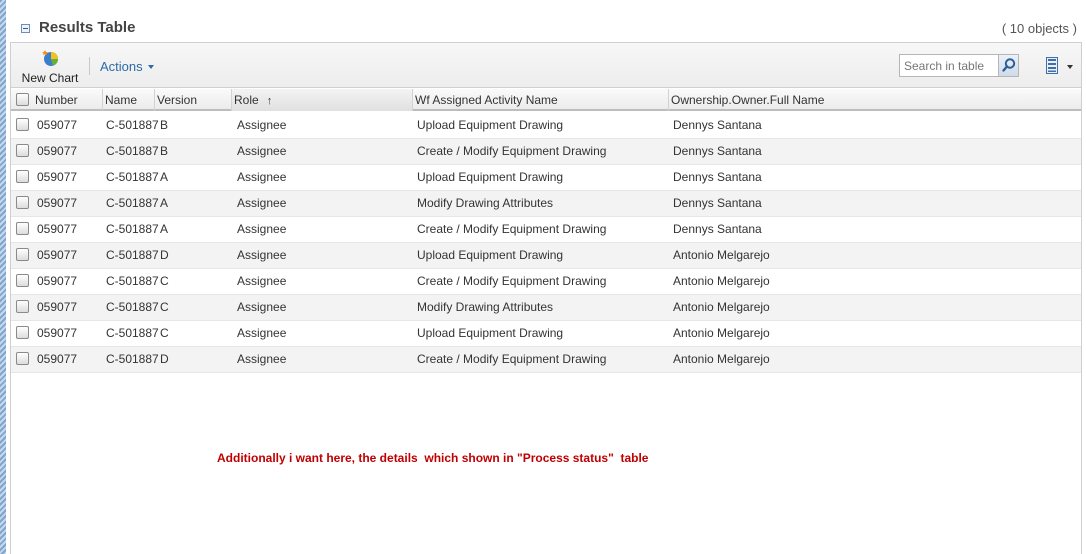 This screenshot has height=554, width=1086. What do you see at coordinates (1070, 67) in the screenshot?
I see `column-menu-chevron-icon` at bounding box center [1070, 67].